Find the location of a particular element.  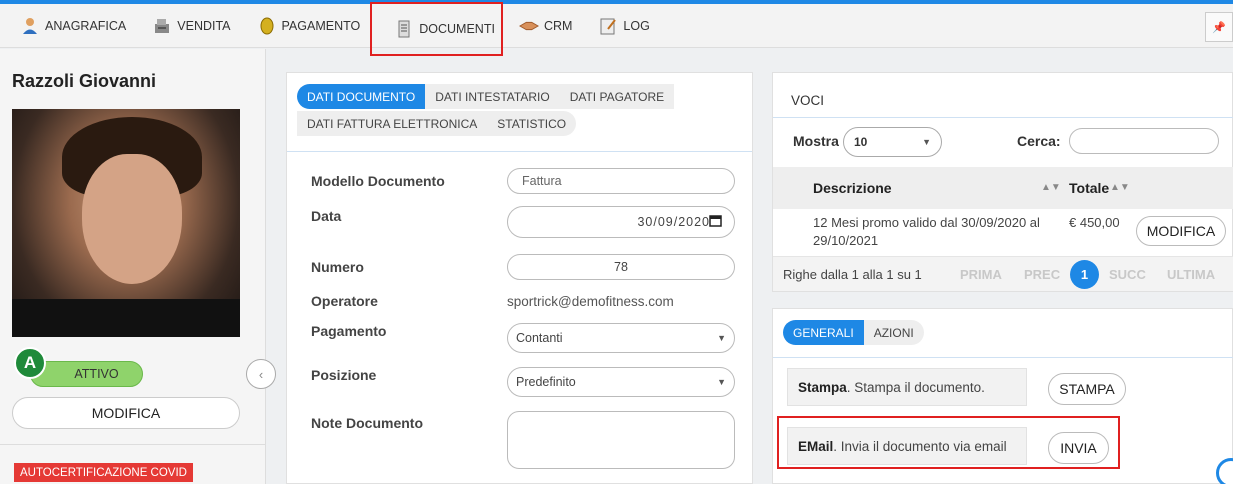

mostra-label: Mostra is located at coordinates (816, 141).